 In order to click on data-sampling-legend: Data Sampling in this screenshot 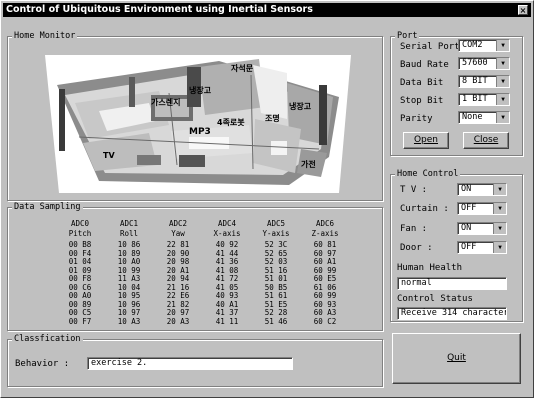, I will do `click(47, 207)`.